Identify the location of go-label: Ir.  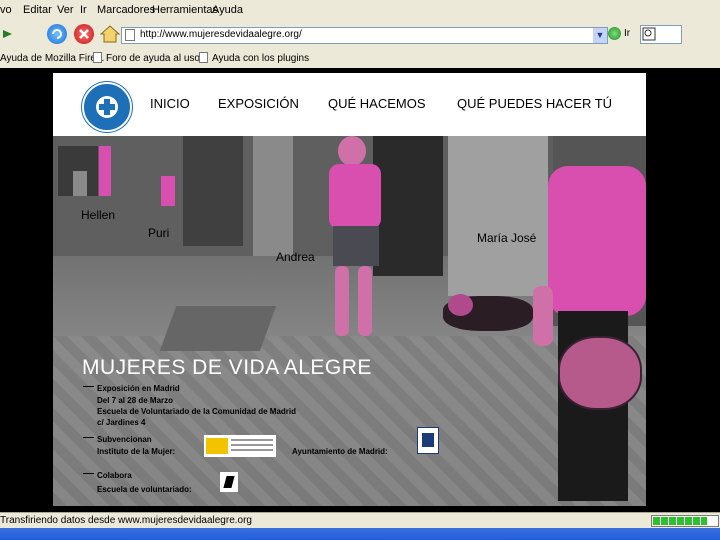
(627, 33).